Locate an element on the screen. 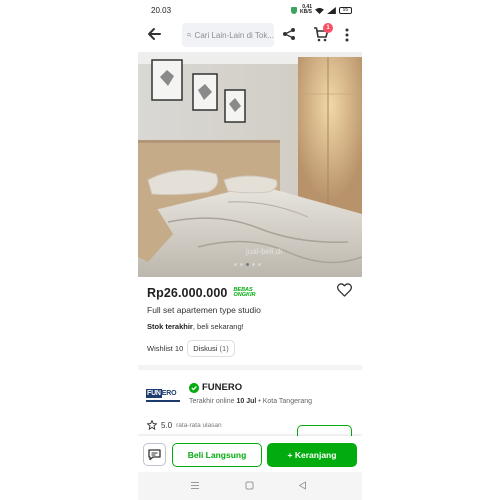 The height and width of the screenshot is (500, 500). status-icons: 0,41 KB/S 95 is located at coordinates (321, 10).